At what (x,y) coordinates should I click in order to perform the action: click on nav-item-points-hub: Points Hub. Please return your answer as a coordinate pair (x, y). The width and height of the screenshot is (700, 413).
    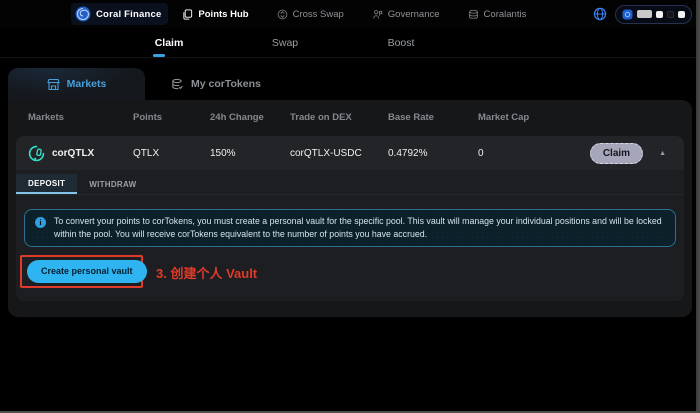
    Looking at the image, I should click on (215, 14).